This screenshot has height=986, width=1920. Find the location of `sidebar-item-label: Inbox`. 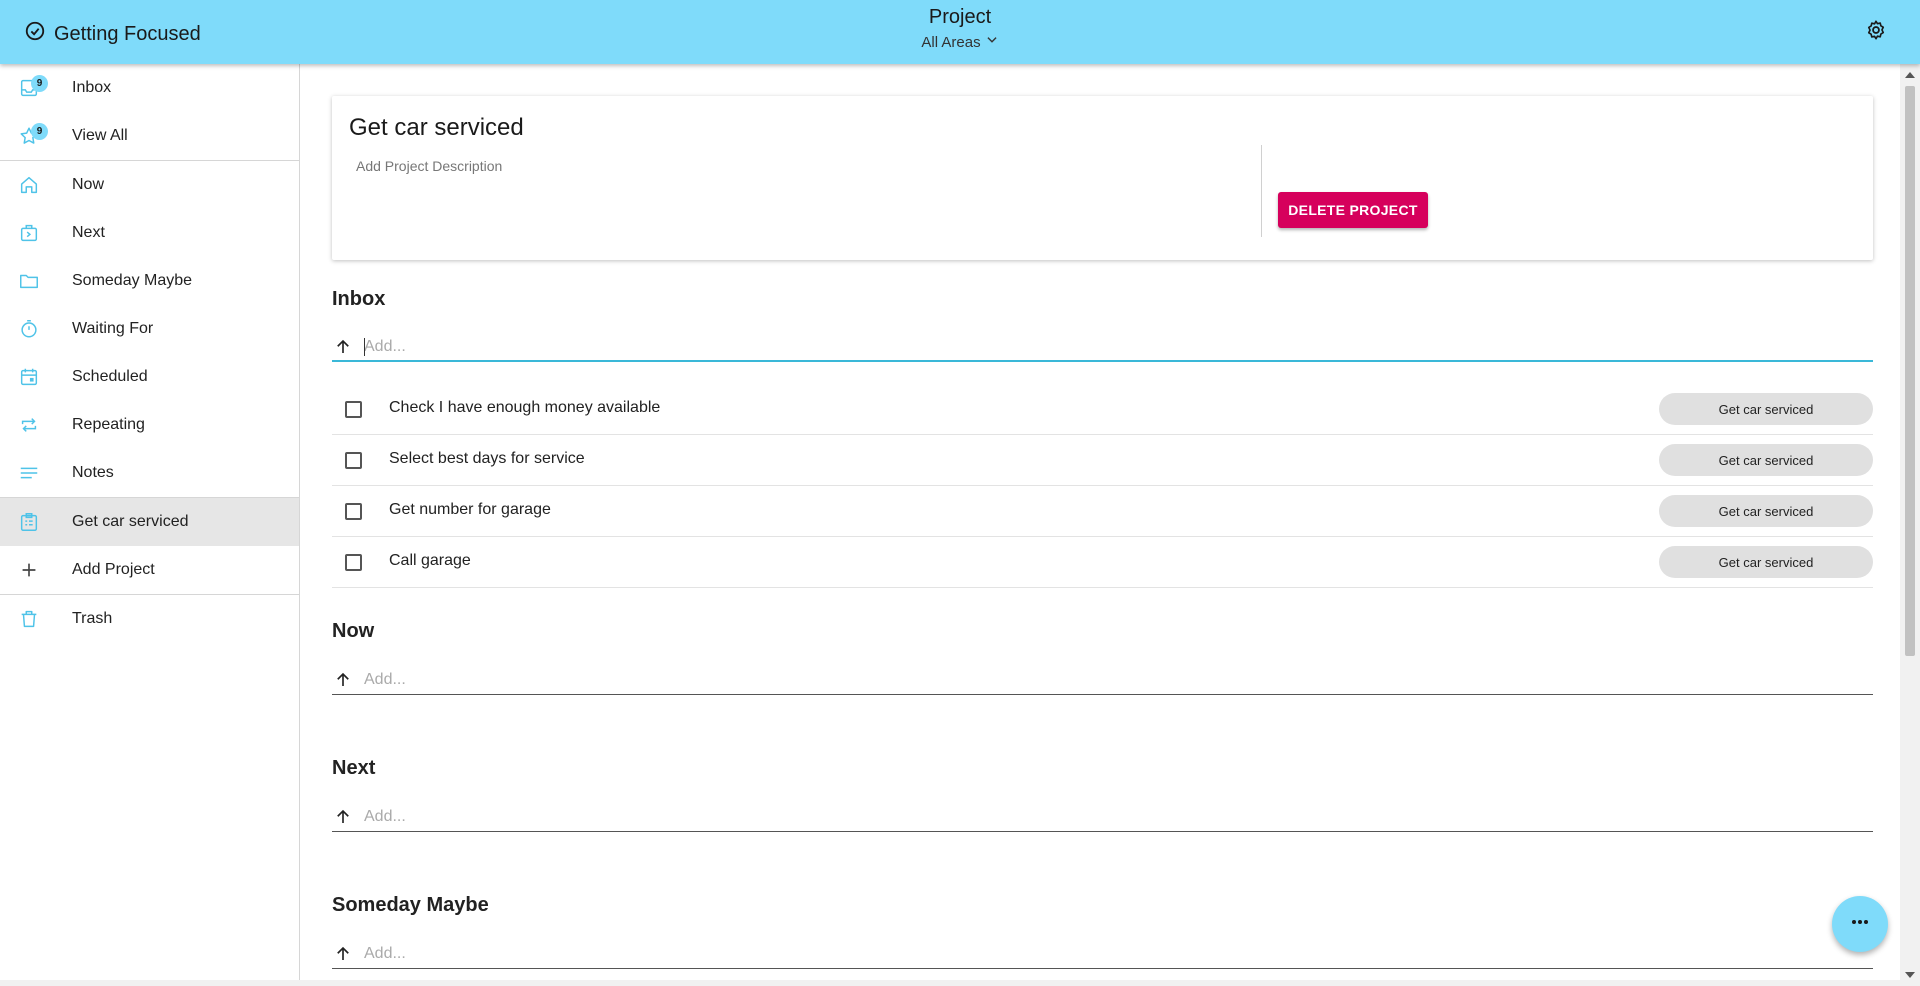

sidebar-item-label: Inbox is located at coordinates (92, 87).